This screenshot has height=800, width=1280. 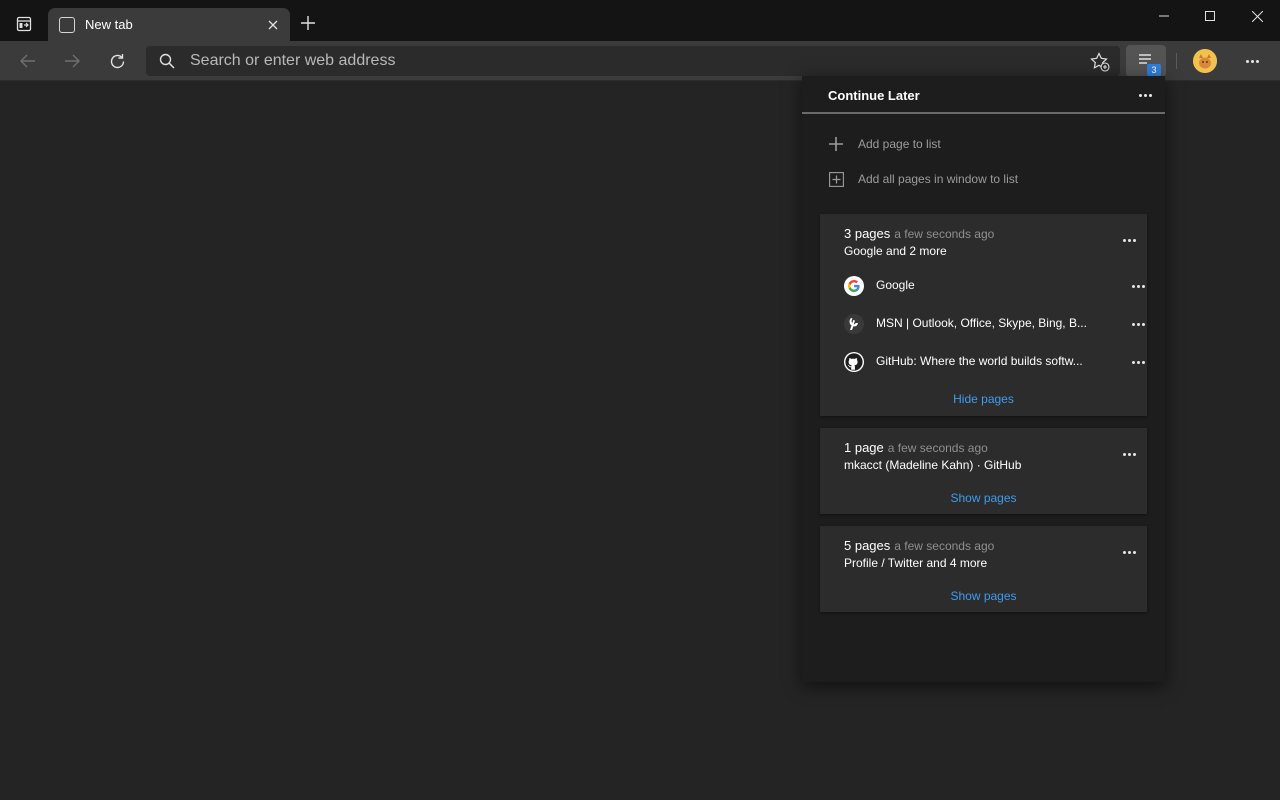 I want to click on add-all-pages-button: Add all pages in window to list, so click(x=986, y=179).